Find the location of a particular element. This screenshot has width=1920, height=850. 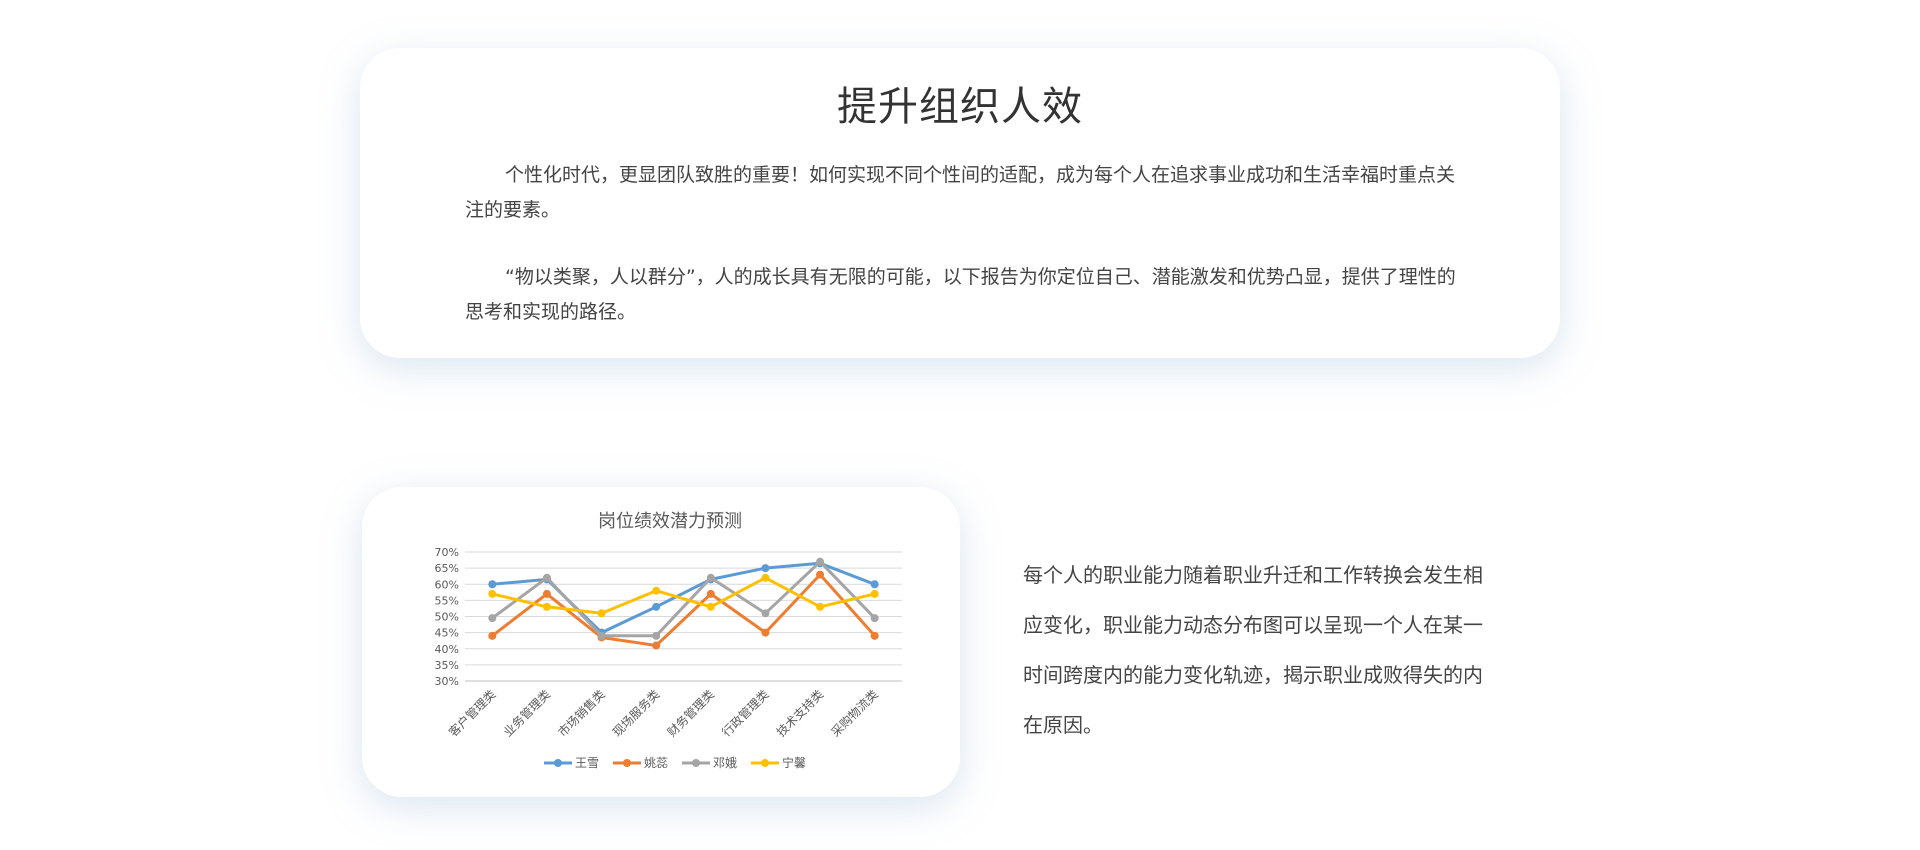

x-category-label: 技术支持类 is located at coordinates (799, 713).